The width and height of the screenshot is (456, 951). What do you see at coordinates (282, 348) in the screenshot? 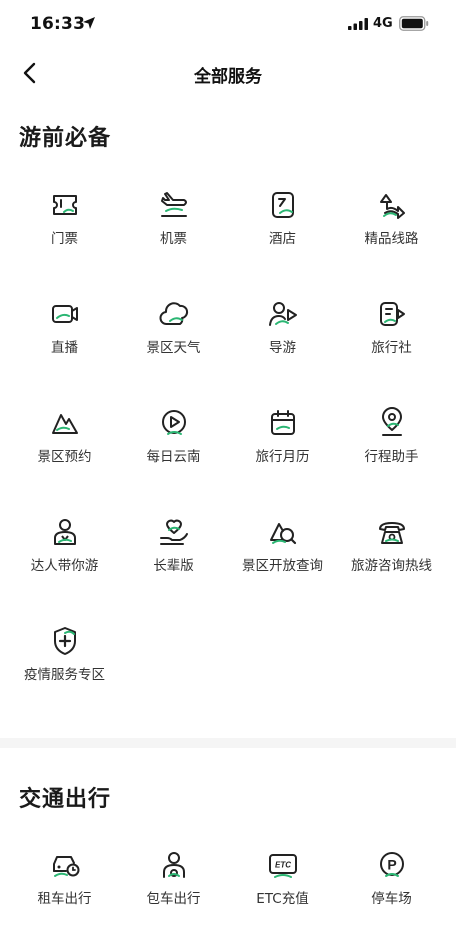
I see `service-label: 导游` at bounding box center [282, 348].